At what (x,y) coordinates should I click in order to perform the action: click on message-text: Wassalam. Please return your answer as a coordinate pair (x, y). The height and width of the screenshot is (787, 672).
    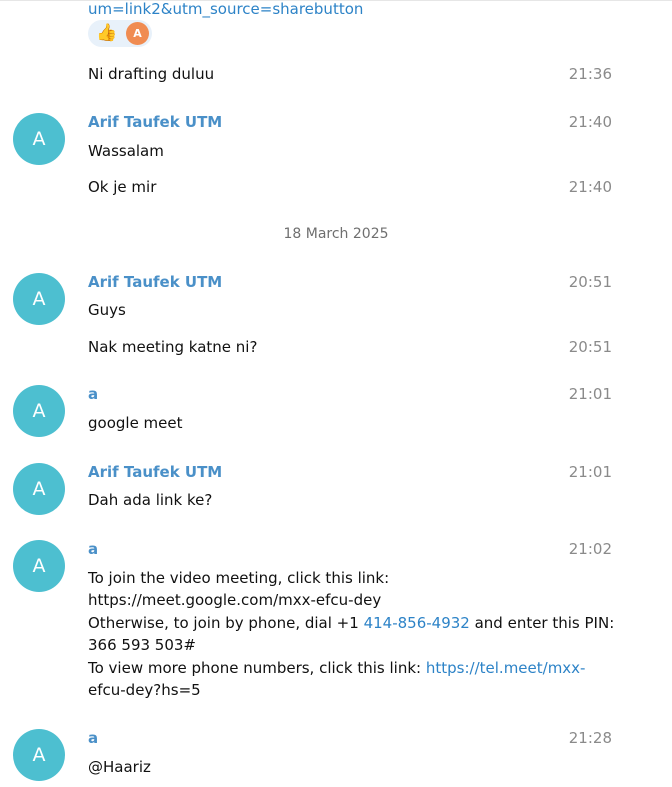
    Looking at the image, I should click on (126, 151).